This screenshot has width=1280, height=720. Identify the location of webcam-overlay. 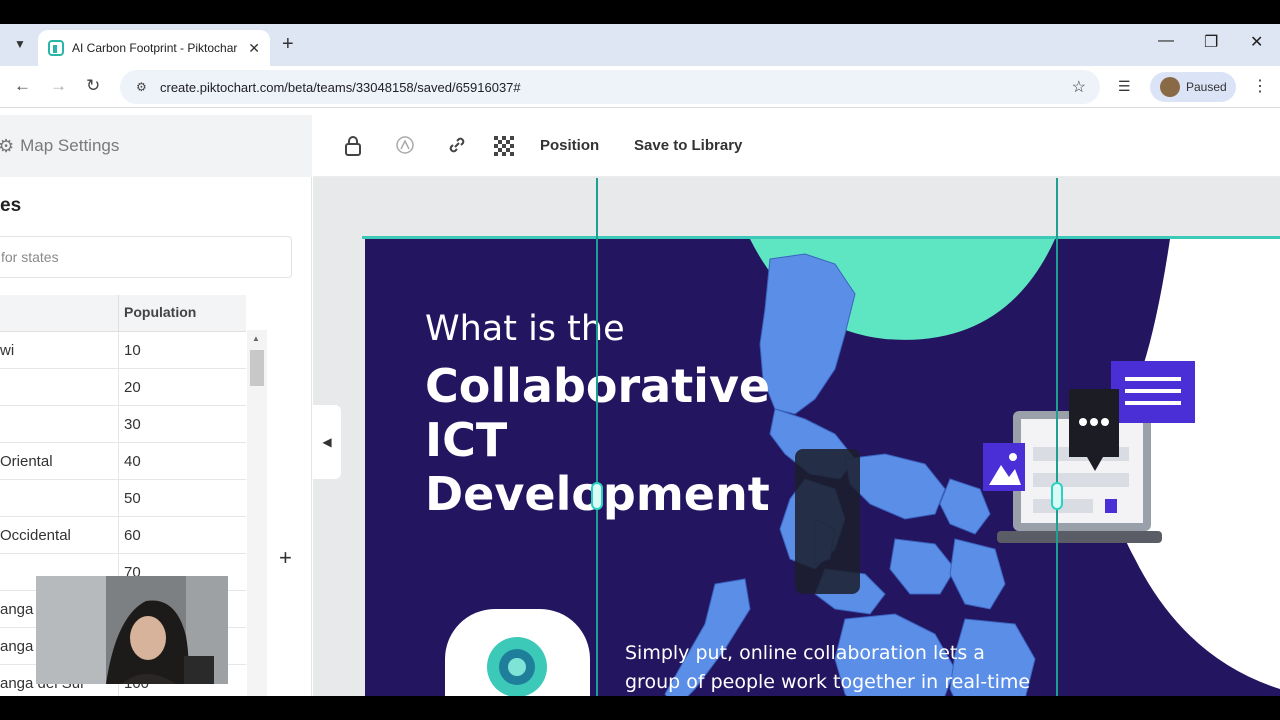
(132, 630).